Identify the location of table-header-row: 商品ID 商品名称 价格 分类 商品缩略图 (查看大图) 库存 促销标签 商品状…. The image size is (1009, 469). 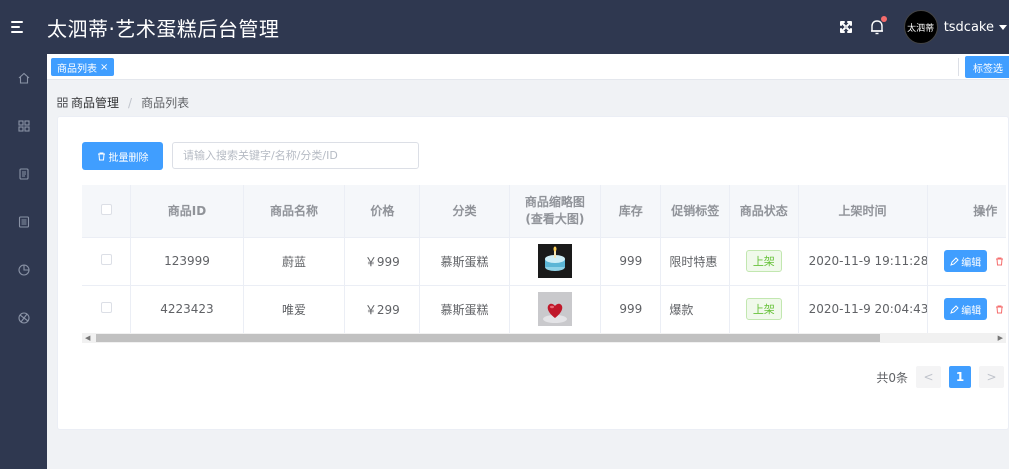
(544, 211).